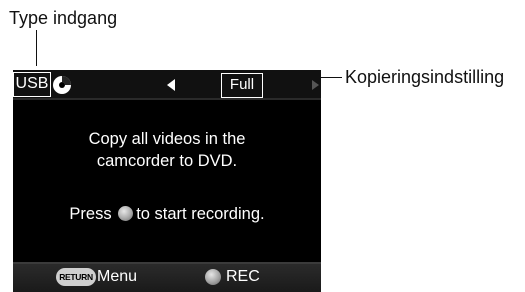  I want to click on callout-line-input-type, so click(36, 48).